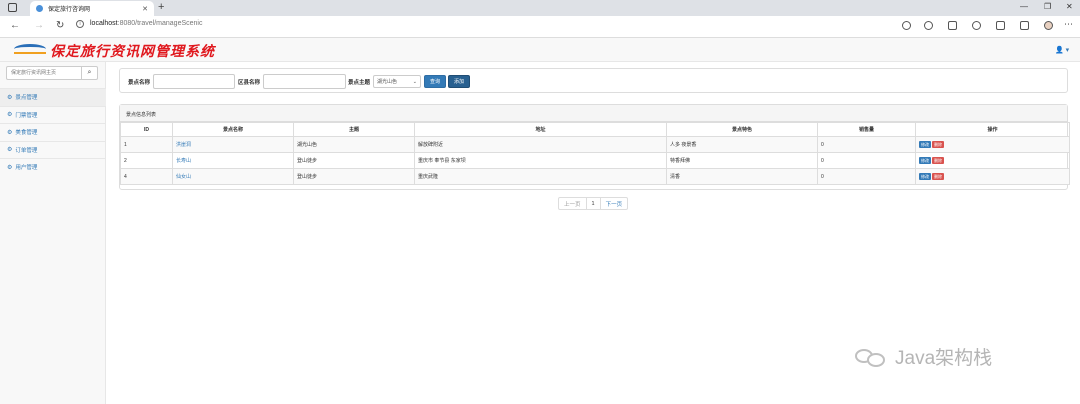  I want to click on site-info-icon: i, so click(80, 24).